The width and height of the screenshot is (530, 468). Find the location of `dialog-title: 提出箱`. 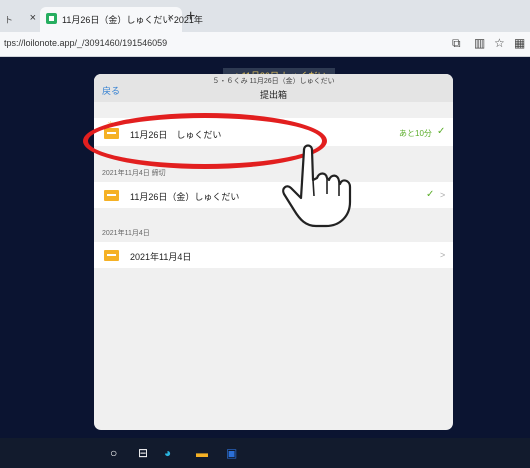

dialog-title: 提出箱 is located at coordinates (273, 95).